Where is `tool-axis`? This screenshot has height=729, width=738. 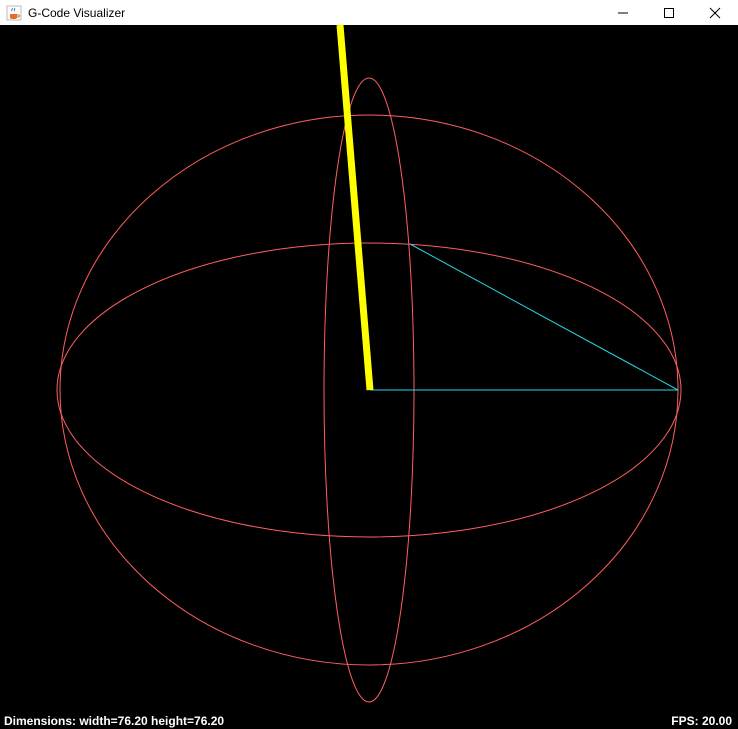 tool-axis is located at coordinates (355, 207).